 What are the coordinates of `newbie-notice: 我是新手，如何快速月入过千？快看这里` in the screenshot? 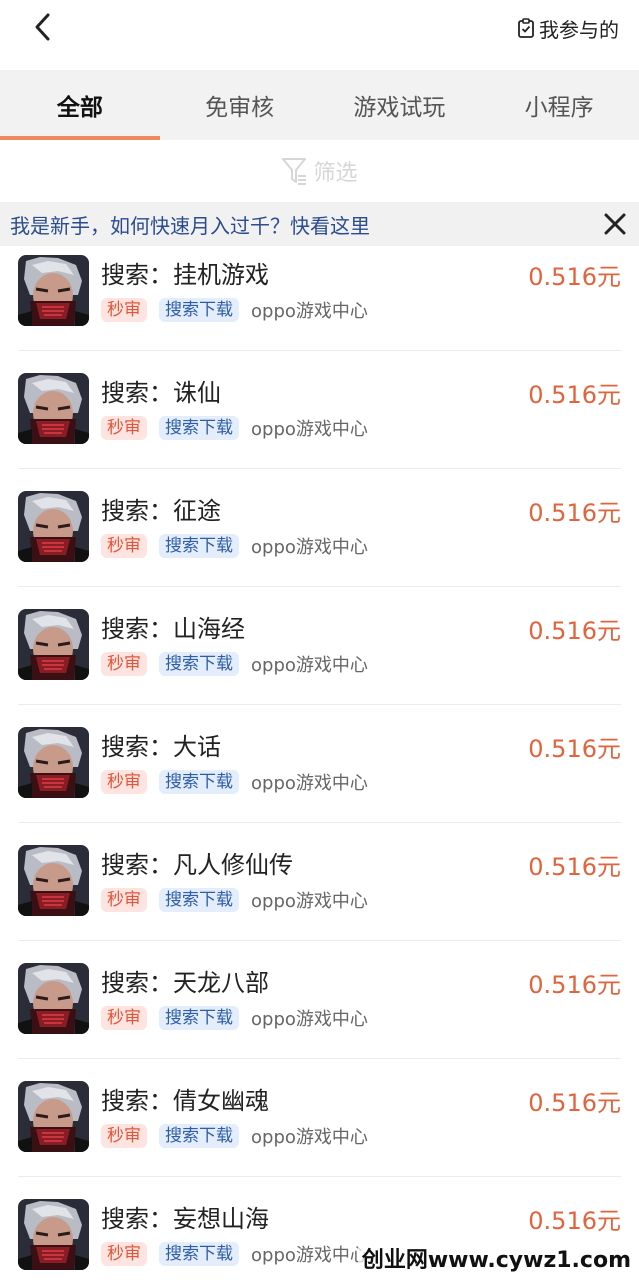 It's located at (319, 224).